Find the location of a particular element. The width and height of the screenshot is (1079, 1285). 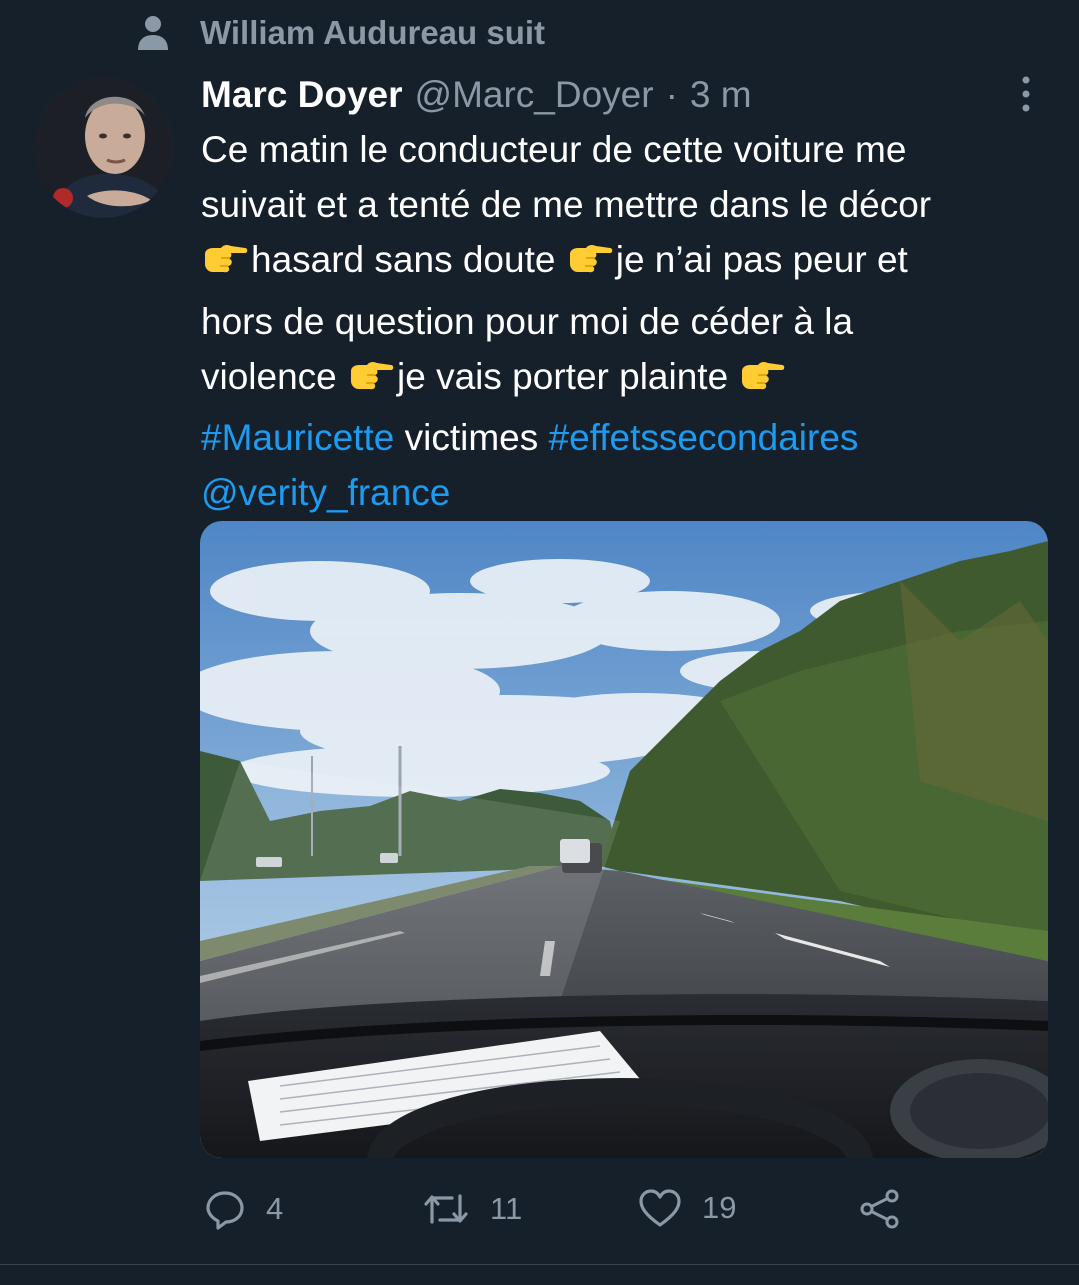

reply-button: 4 is located at coordinates (243, 1209).